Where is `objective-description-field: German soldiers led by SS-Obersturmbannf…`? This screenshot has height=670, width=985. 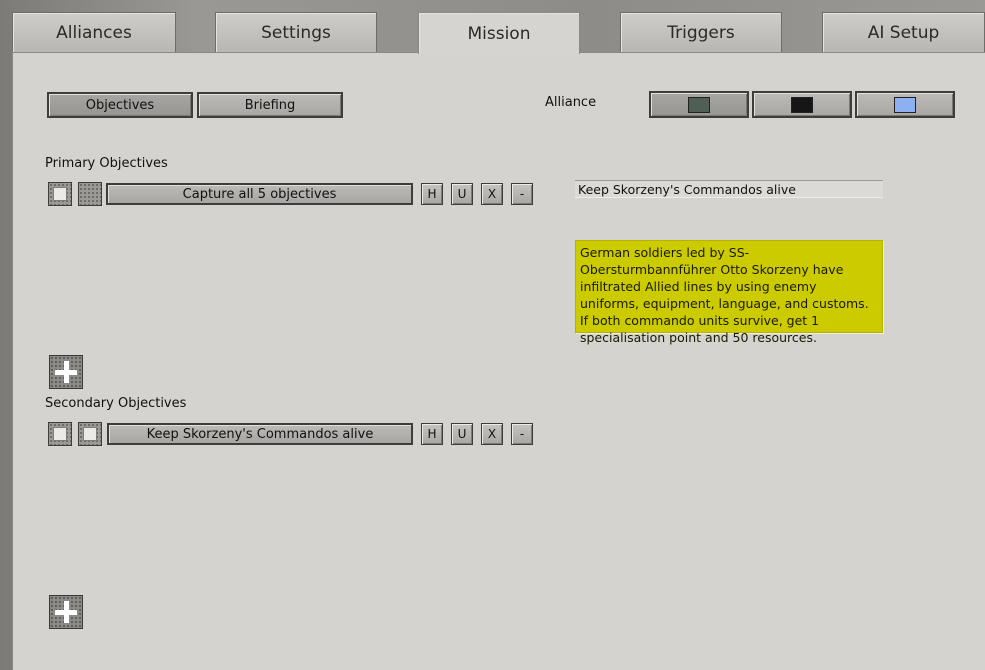 objective-description-field: German soldiers led by SS-Obersturmbannf… is located at coordinates (729, 292).